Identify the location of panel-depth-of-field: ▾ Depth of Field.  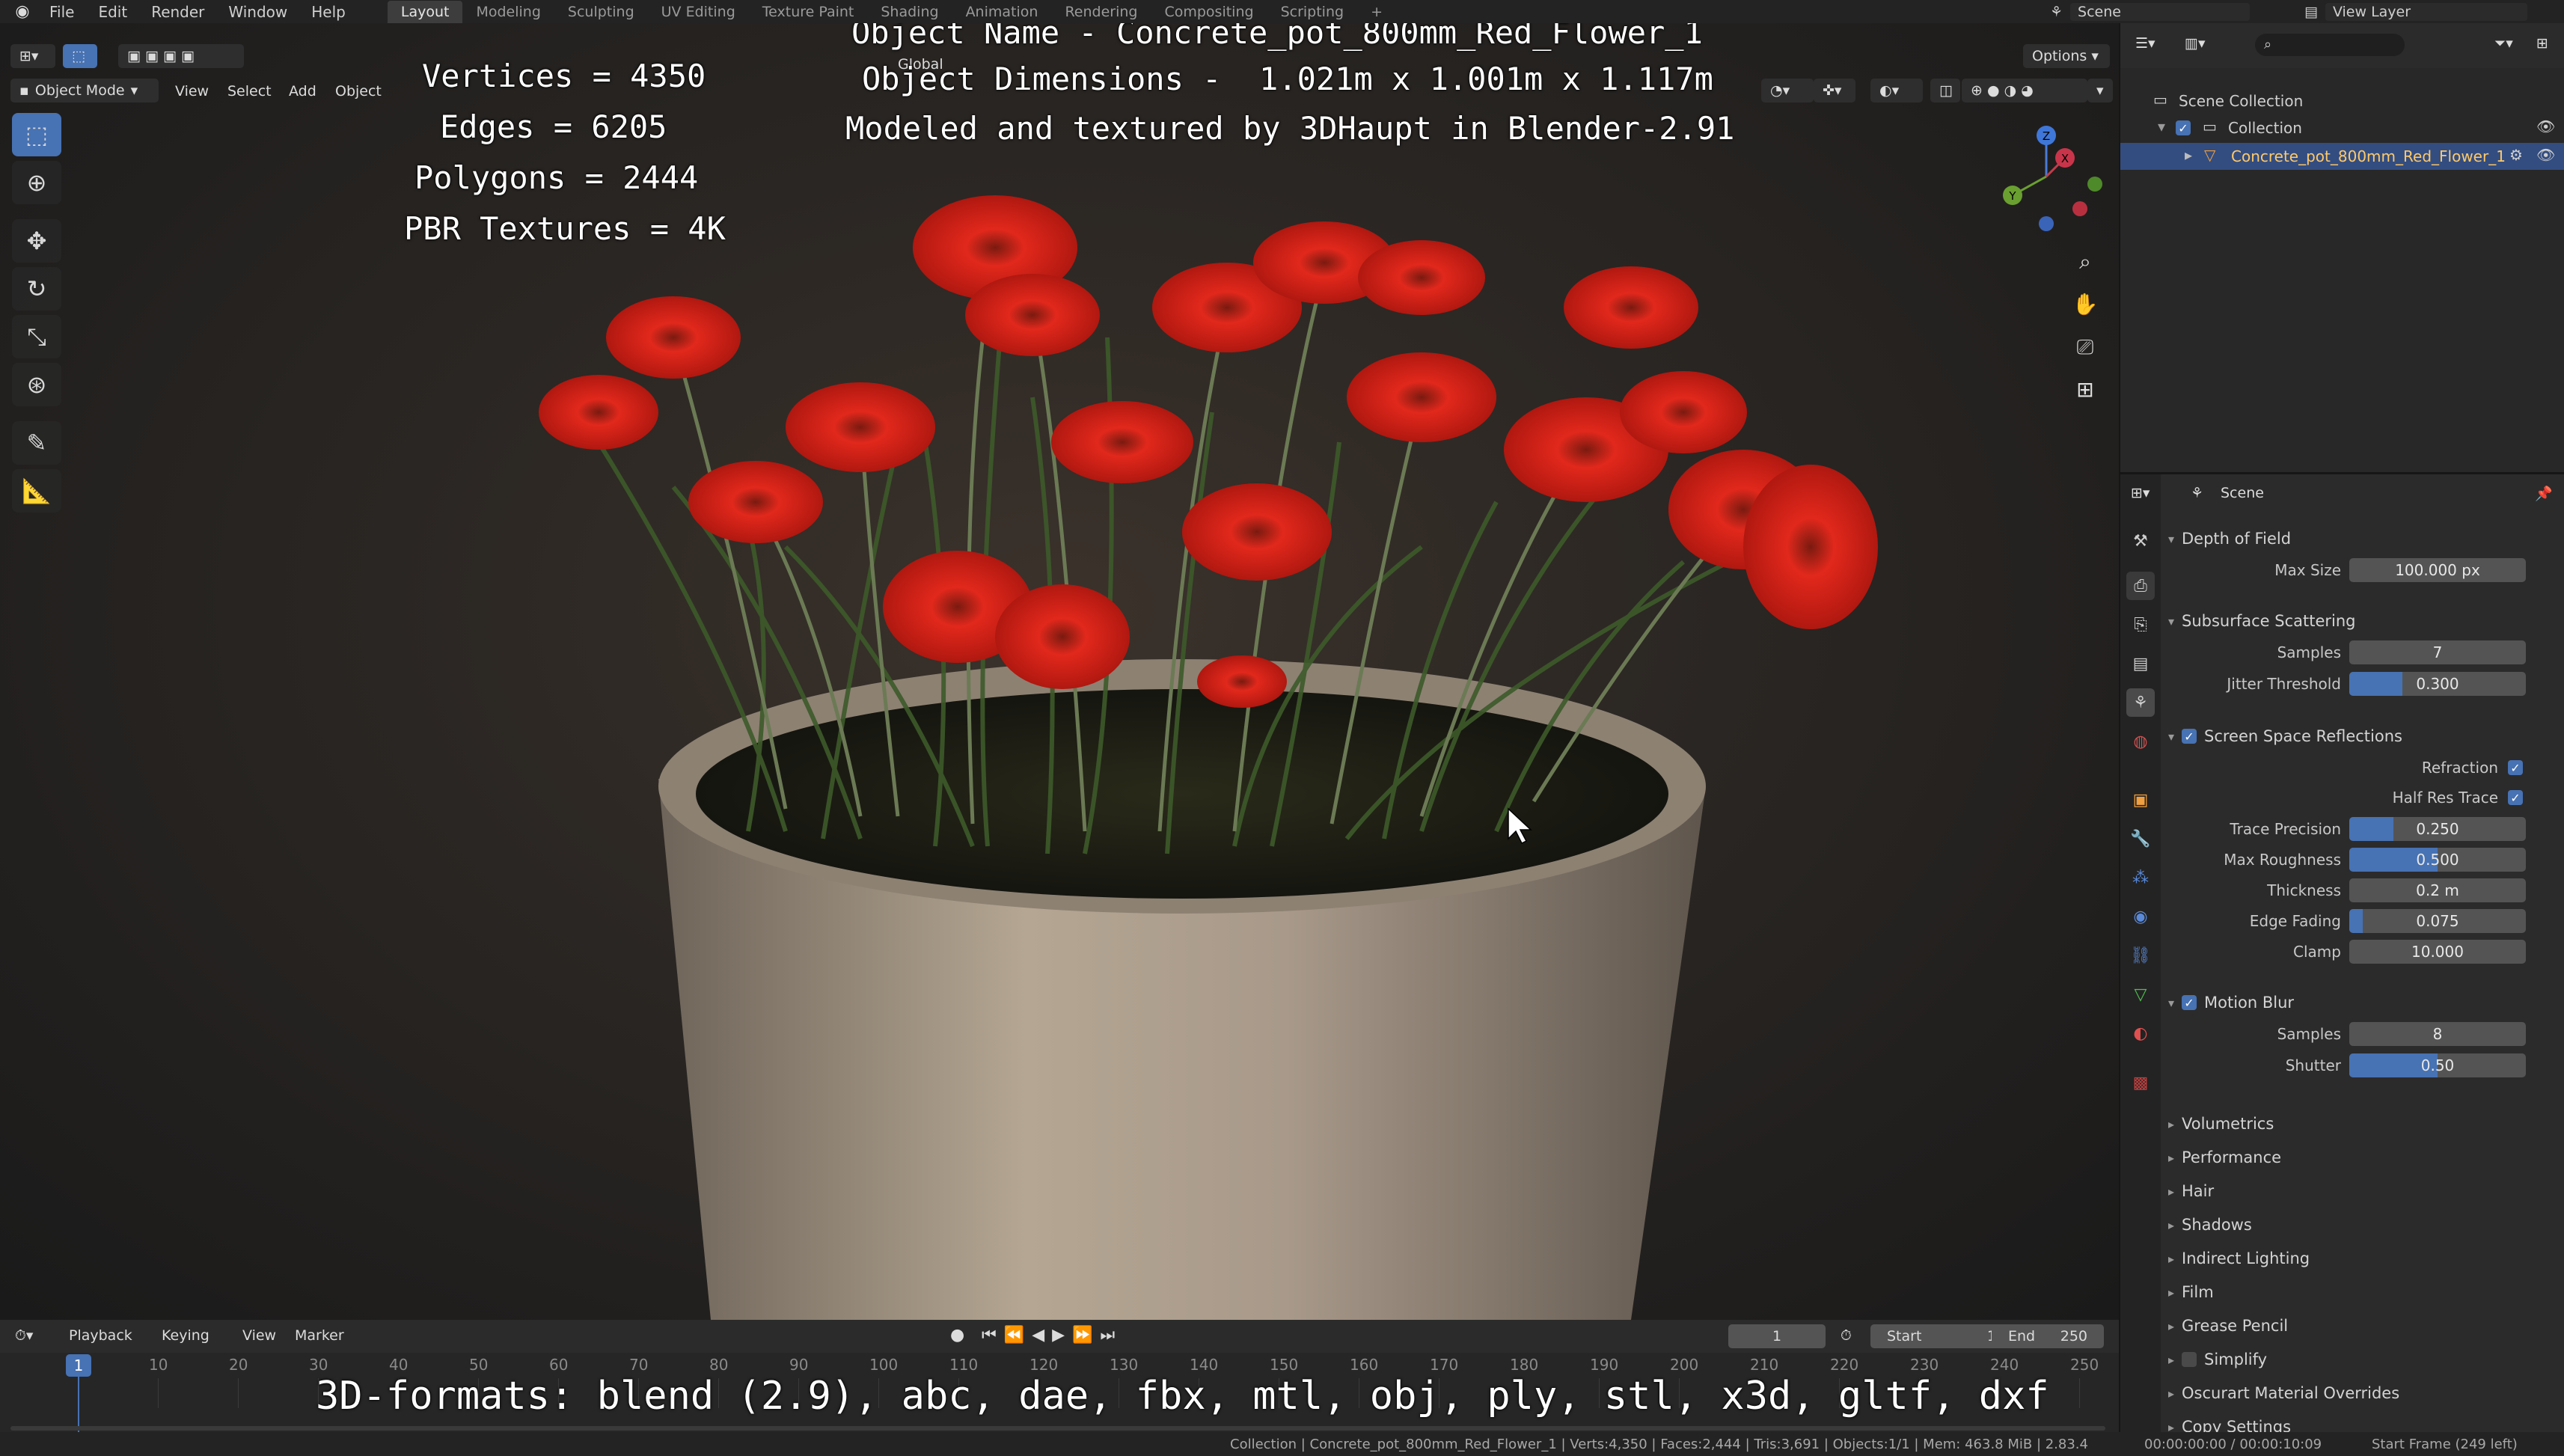
(2362, 539).